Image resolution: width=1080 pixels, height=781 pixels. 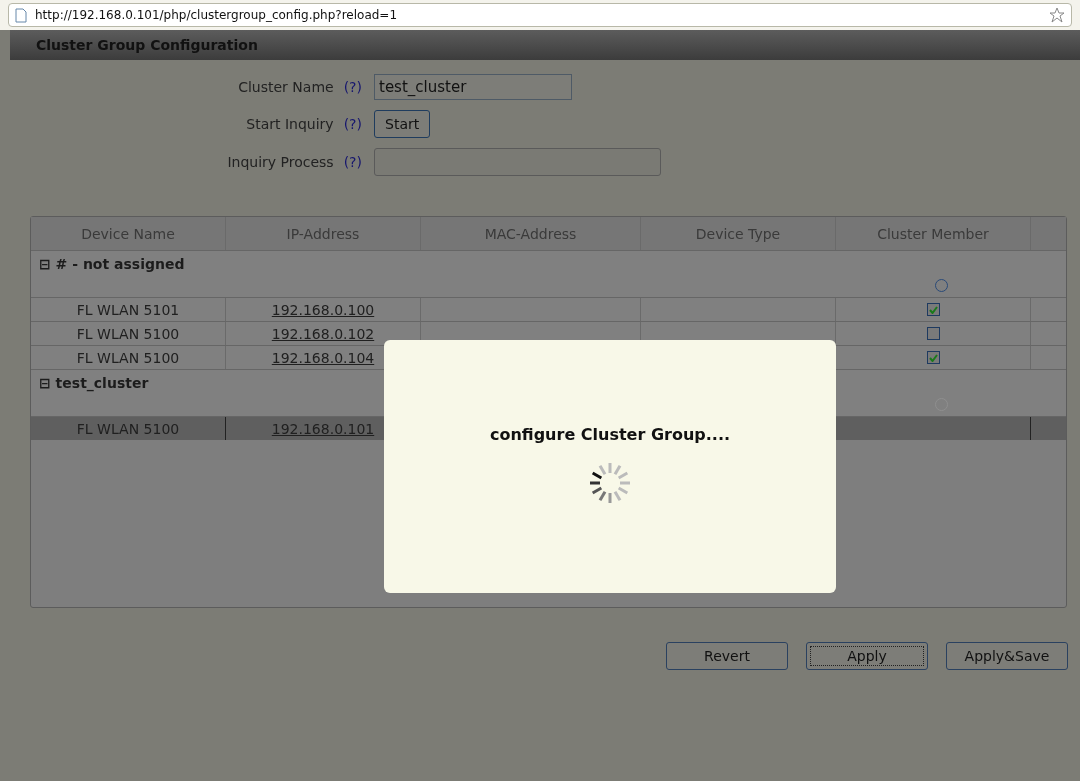 What do you see at coordinates (545, 45) in the screenshot?
I see `page-title: Cluster Group Configuration` at bounding box center [545, 45].